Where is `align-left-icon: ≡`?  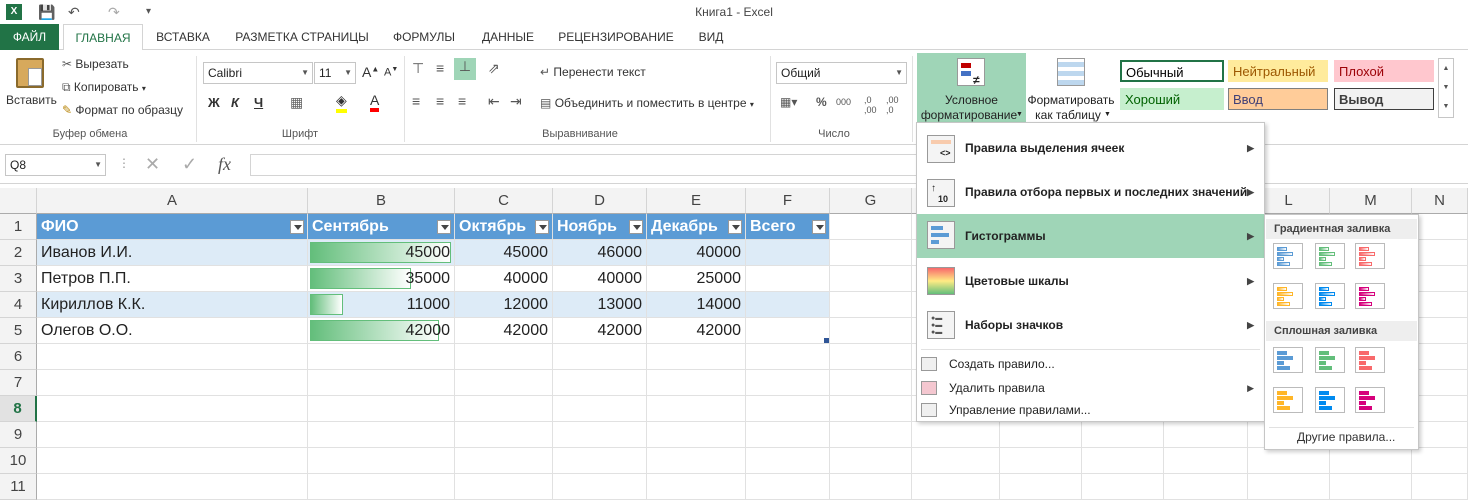
align-left-icon: ≡ is located at coordinates (416, 101).